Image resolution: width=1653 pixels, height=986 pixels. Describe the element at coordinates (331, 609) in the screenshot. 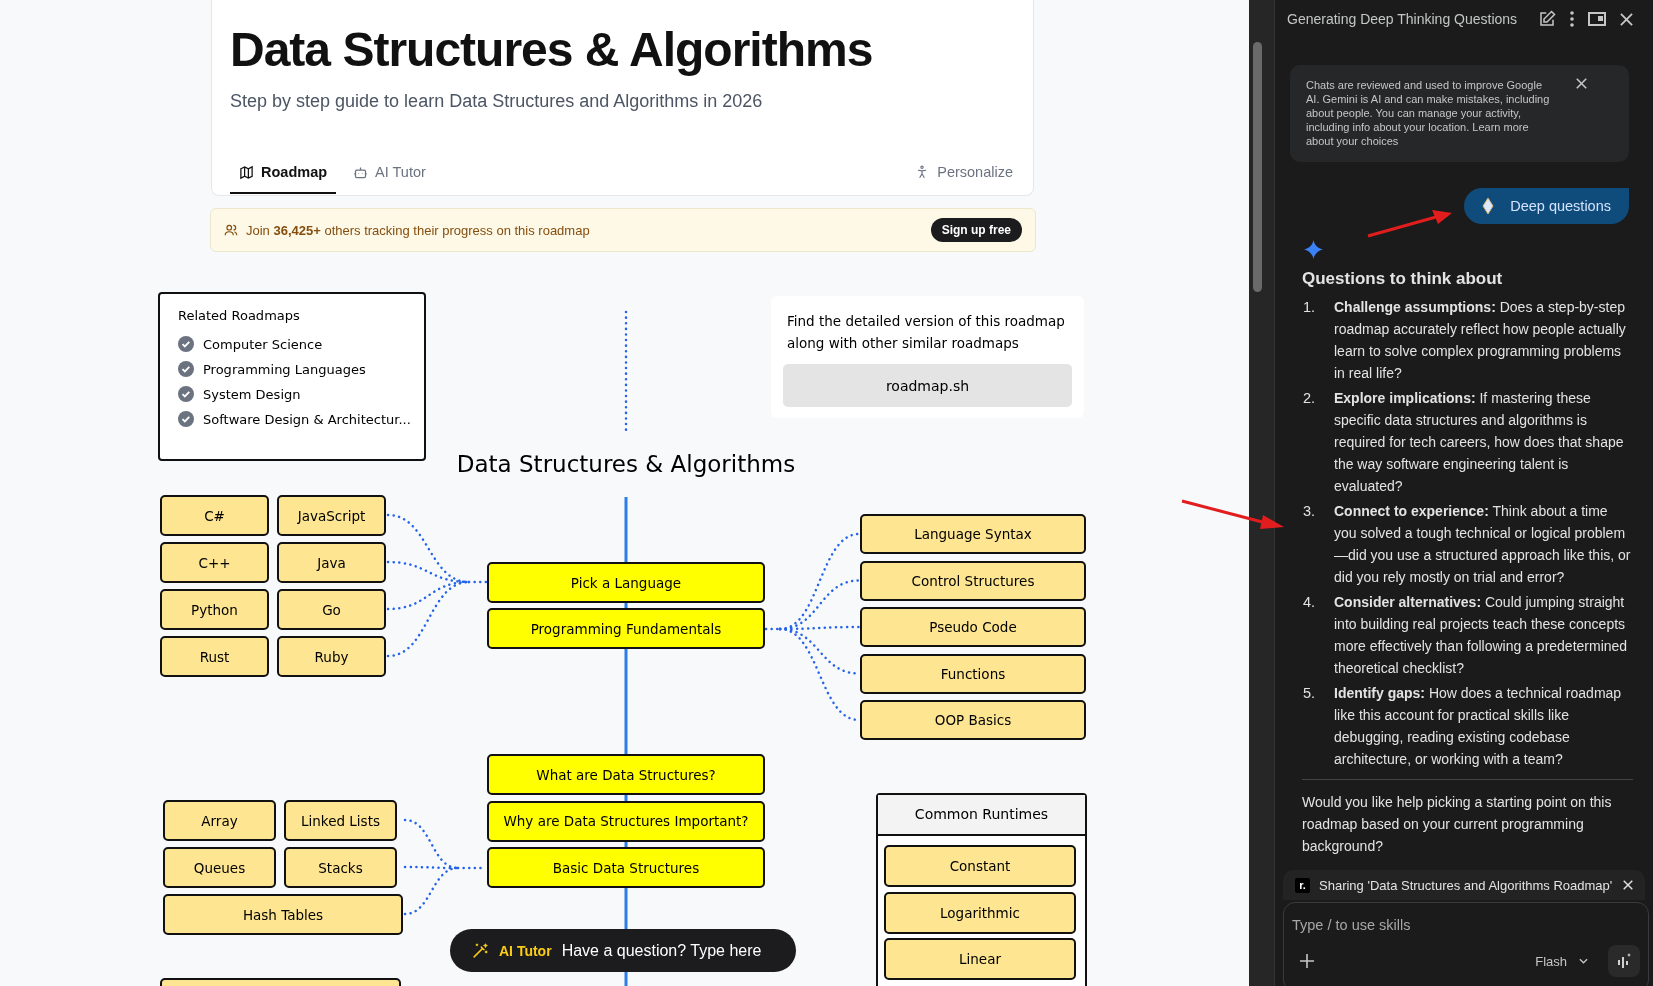

I see `topic-node: Go` at that location.